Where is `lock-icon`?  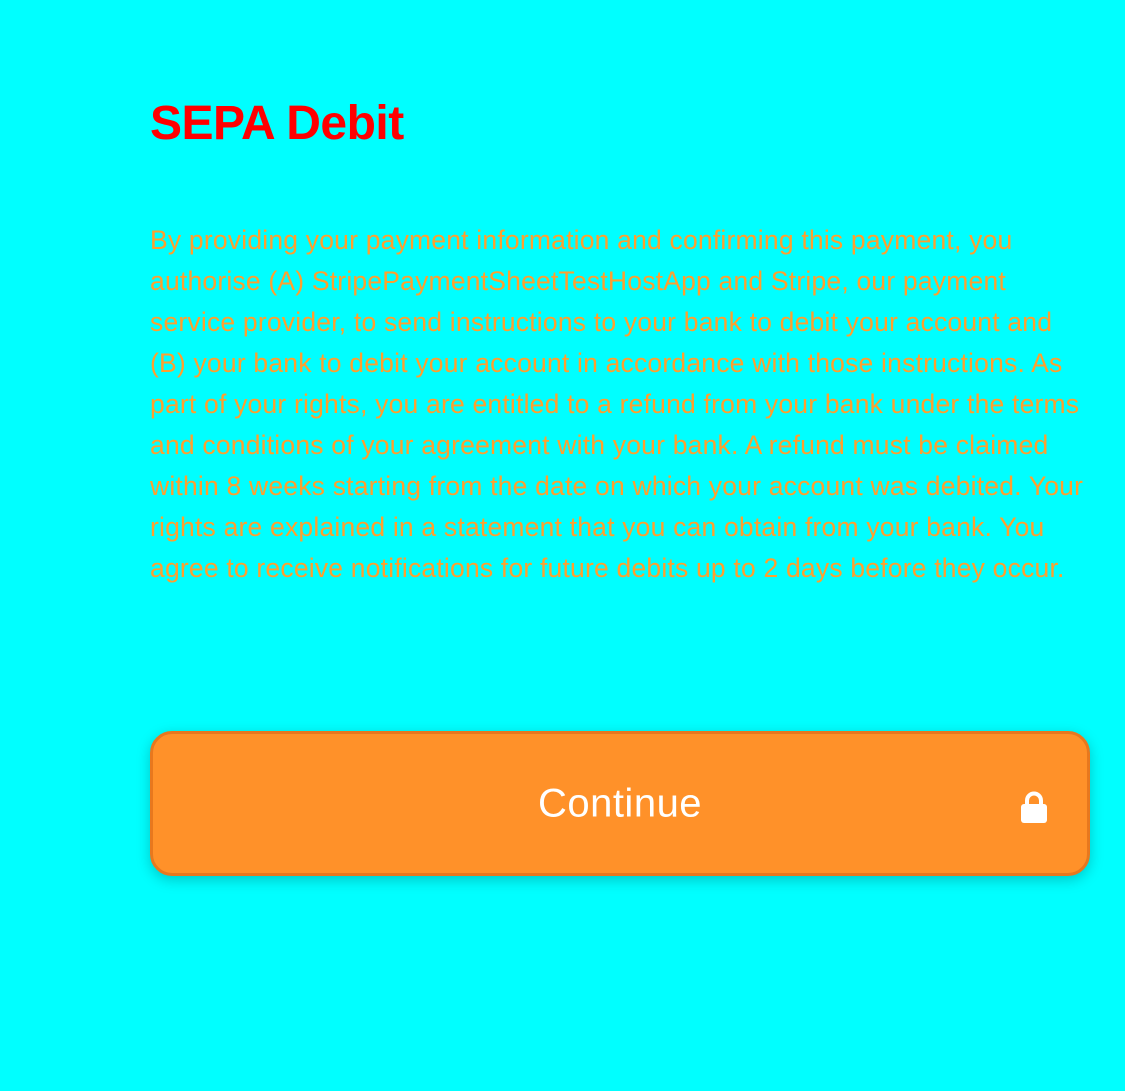 lock-icon is located at coordinates (1034, 807).